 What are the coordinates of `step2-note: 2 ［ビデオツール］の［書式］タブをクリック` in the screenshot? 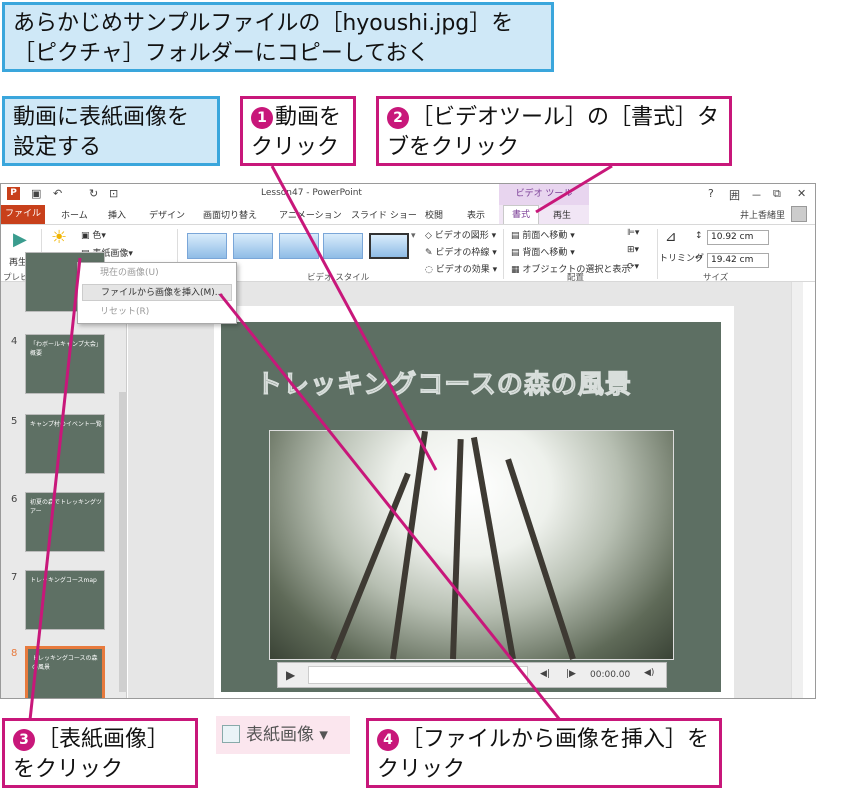 It's located at (554, 131).